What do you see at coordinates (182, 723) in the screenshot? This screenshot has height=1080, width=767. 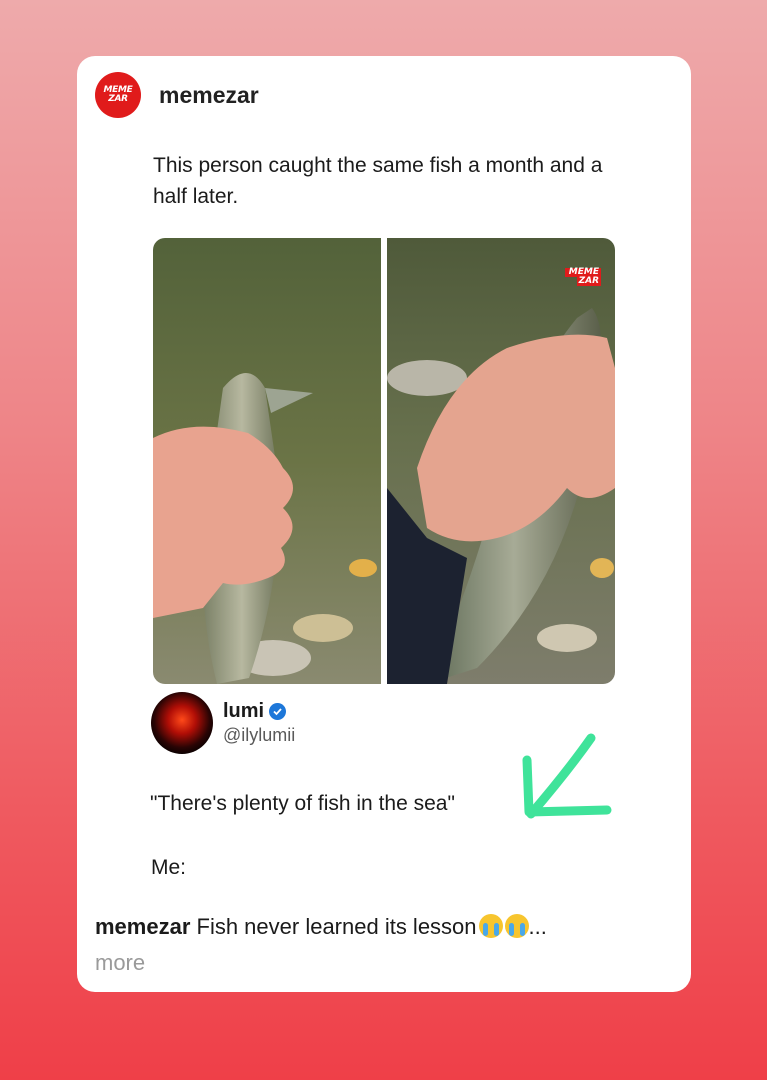 I see `quoted-user-avatar` at bounding box center [182, 723].